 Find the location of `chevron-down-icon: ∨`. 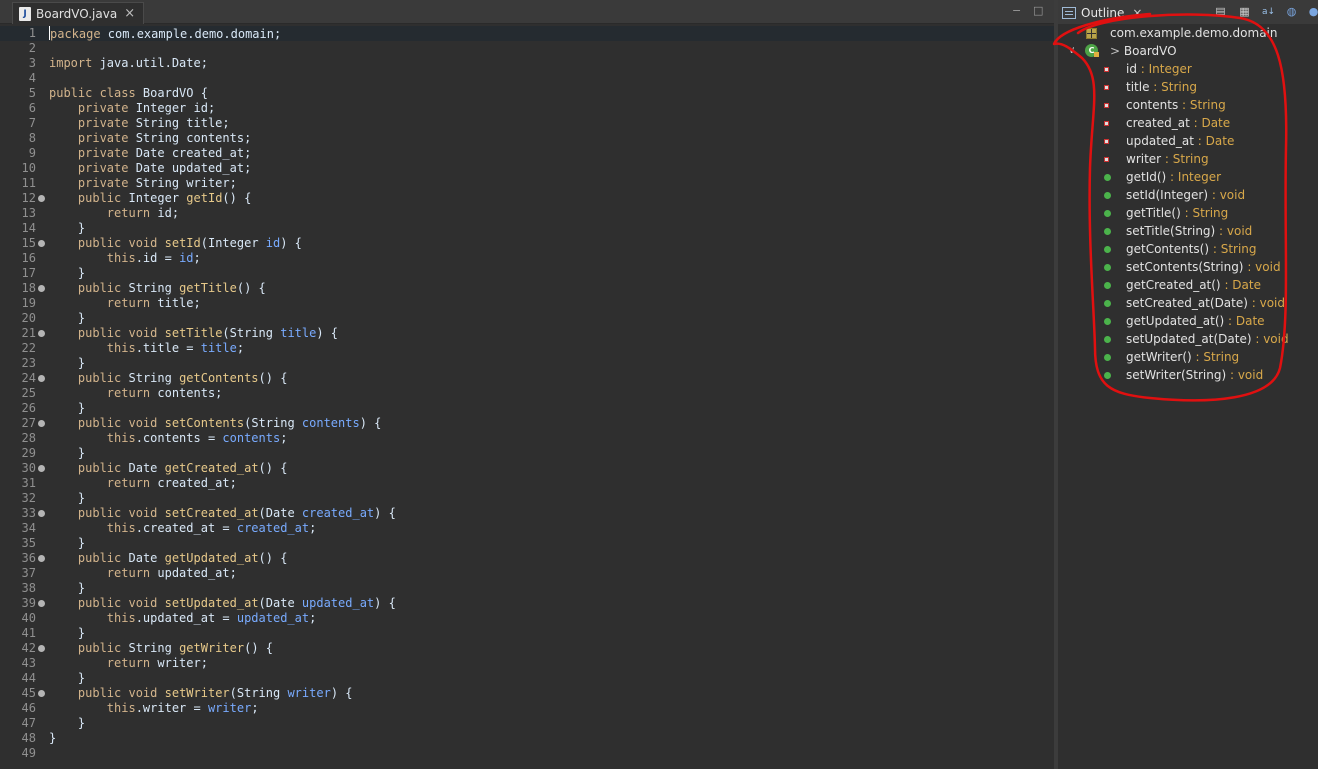

chevron-down-icon: ∨ is located at coordinates (1071, 51).